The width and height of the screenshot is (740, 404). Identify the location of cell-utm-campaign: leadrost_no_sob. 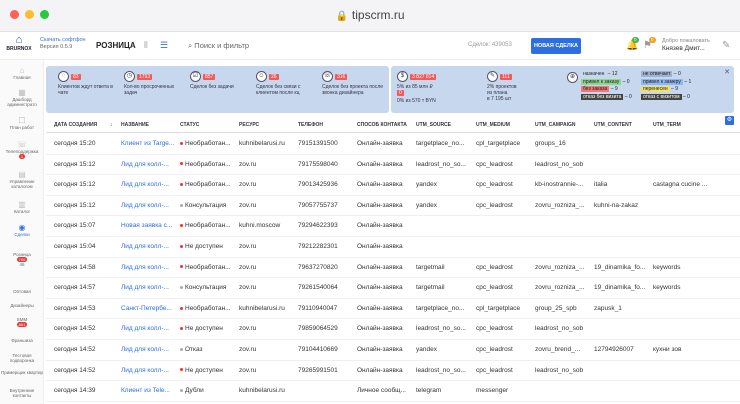
(559, 164).